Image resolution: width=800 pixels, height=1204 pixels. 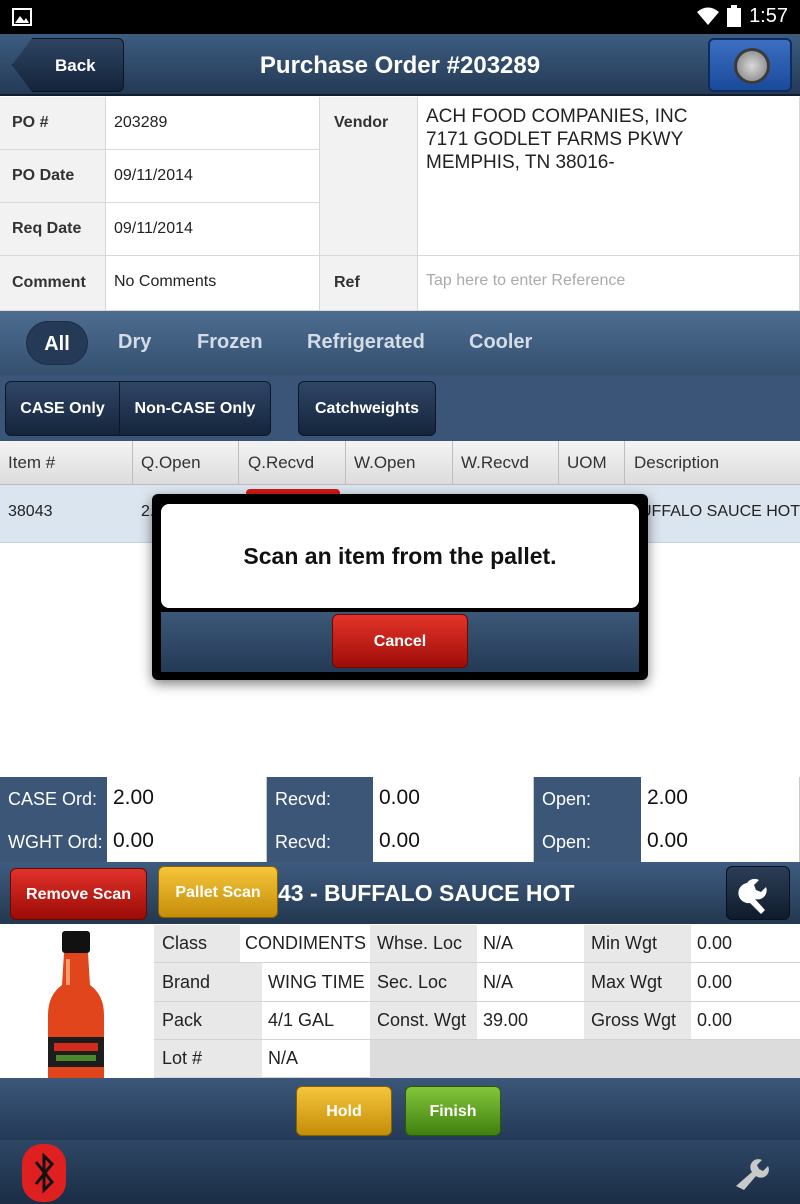 What do you see at coordinates (195, 408) in the screenshot?
I see `non-case-only-button: Non-CASE Only` at bounding box center [195, 408].